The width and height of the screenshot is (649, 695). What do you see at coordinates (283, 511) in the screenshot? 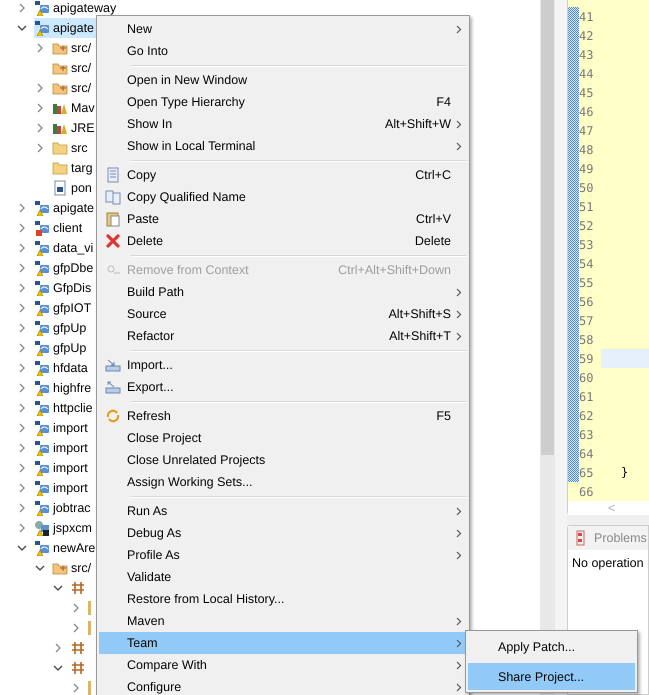
I see `menu-item: Run As` at bounding box center [283, 511].